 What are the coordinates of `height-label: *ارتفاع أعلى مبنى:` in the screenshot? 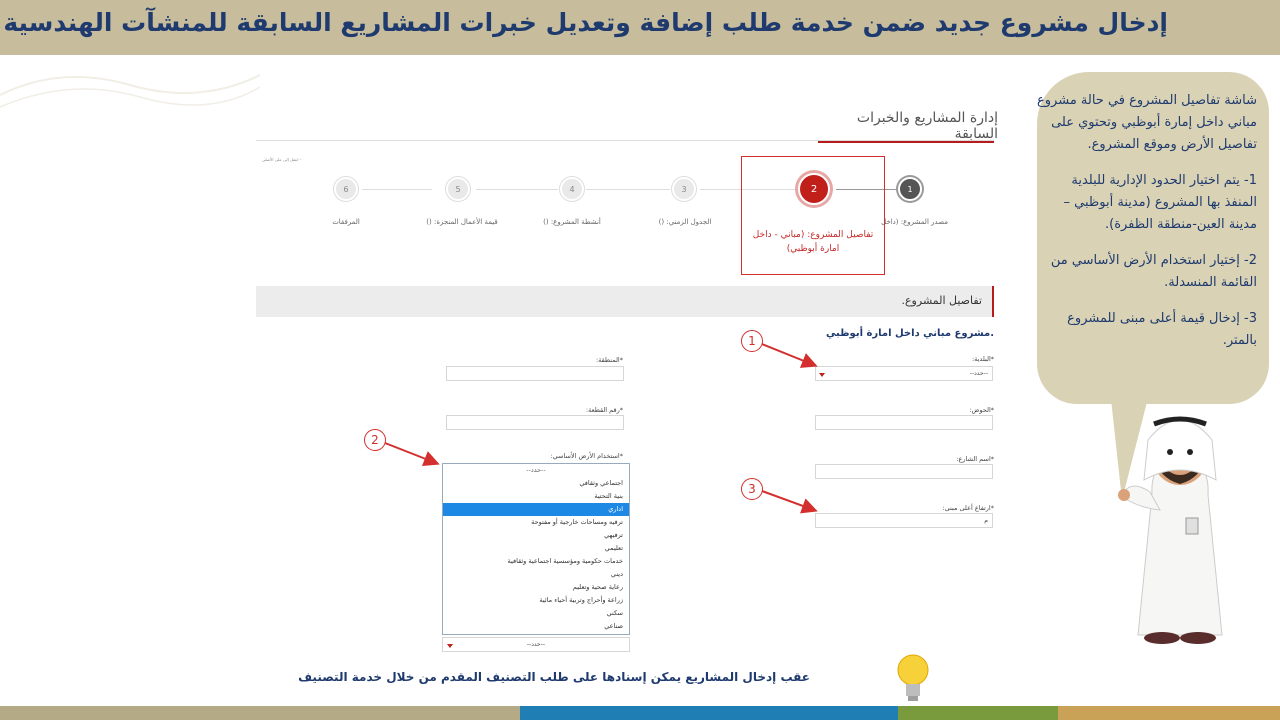 It's located at (968, 508).